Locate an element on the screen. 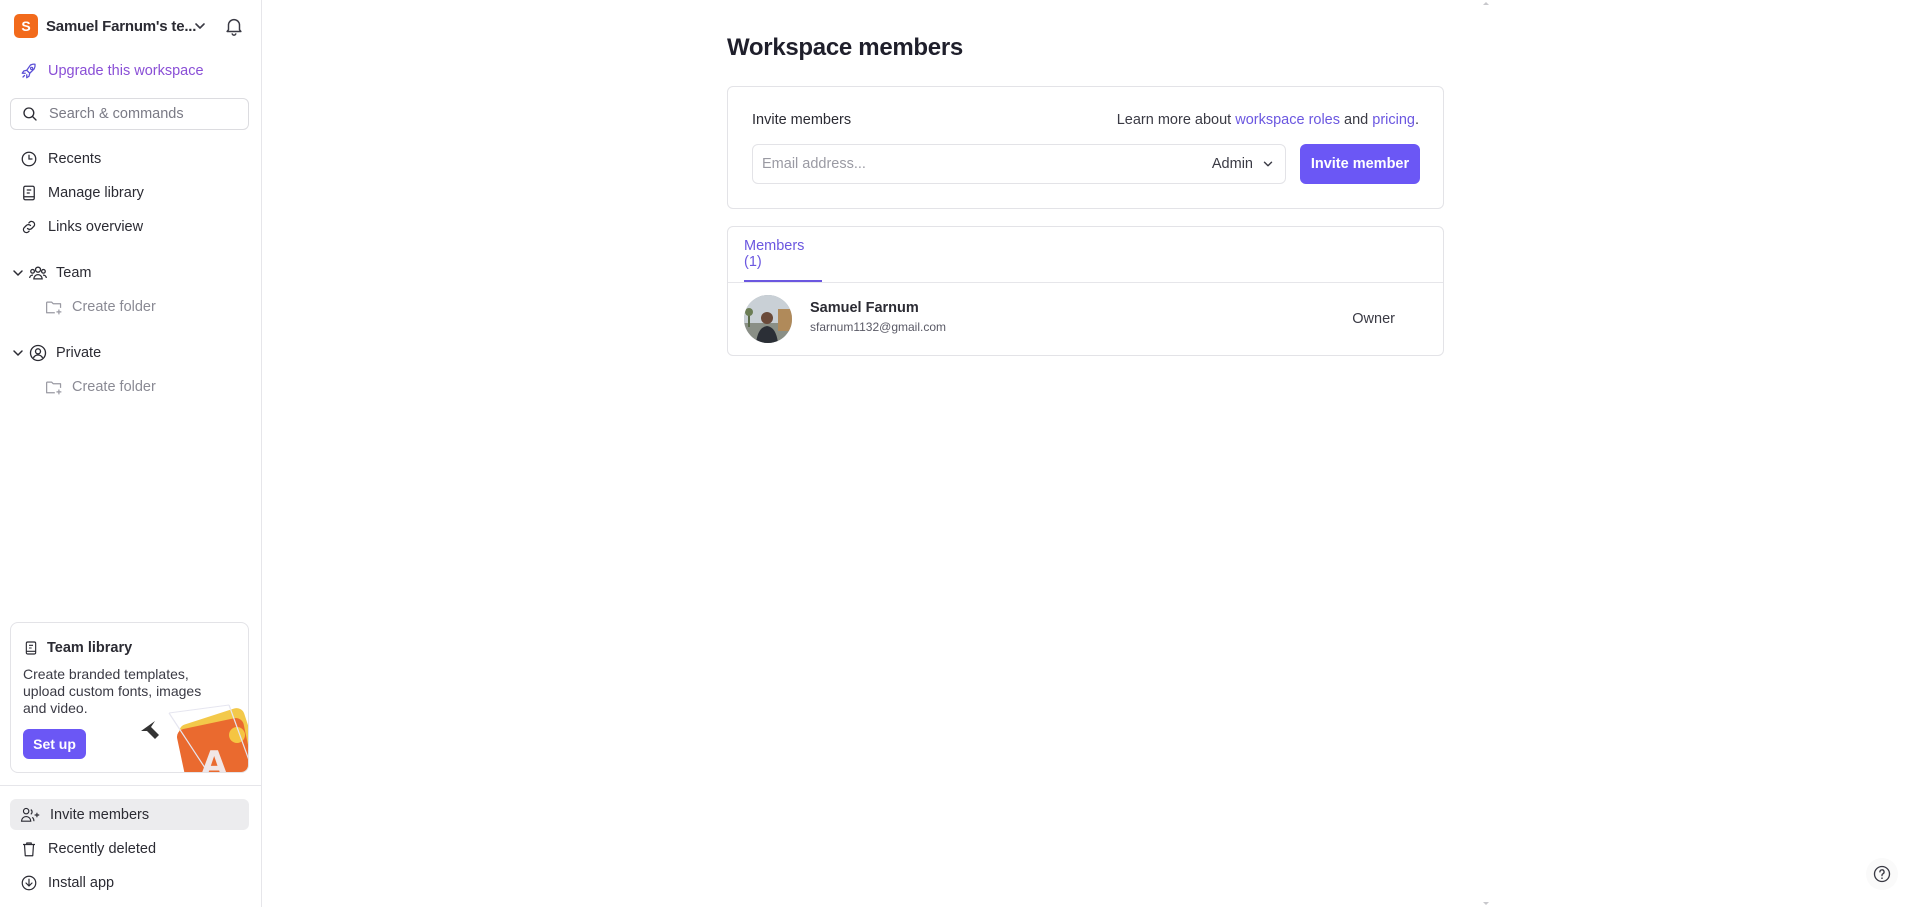 The height and width of the screenshot is (907, 1915). invite-label: Invite members is located at coordinates (802, 120).